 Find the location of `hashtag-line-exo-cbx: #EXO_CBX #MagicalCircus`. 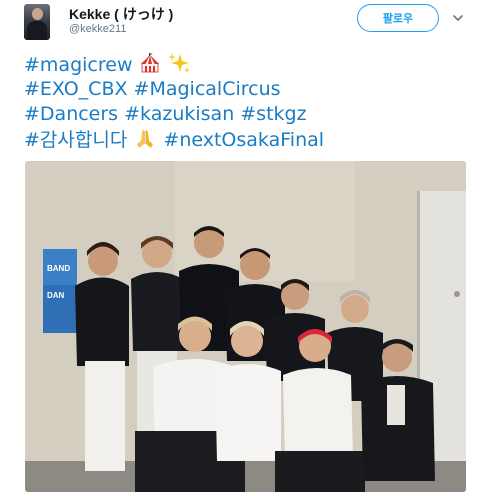

hashtag-line-exo-cbx: #EXO_CBX #MagicalCircus is located at coordinates (244, 89).